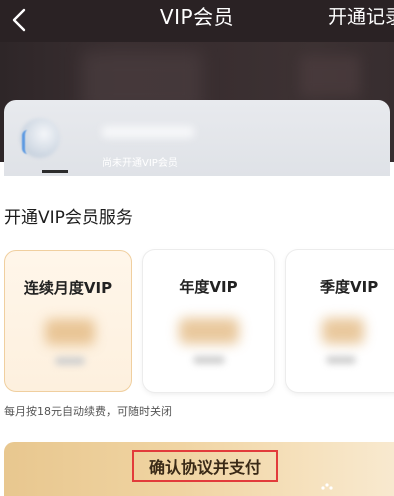  What do you see at coordinates (349, 287) in the screenshot?
I see `plan-name: 季度VIP` at bounding box center [349, 287].